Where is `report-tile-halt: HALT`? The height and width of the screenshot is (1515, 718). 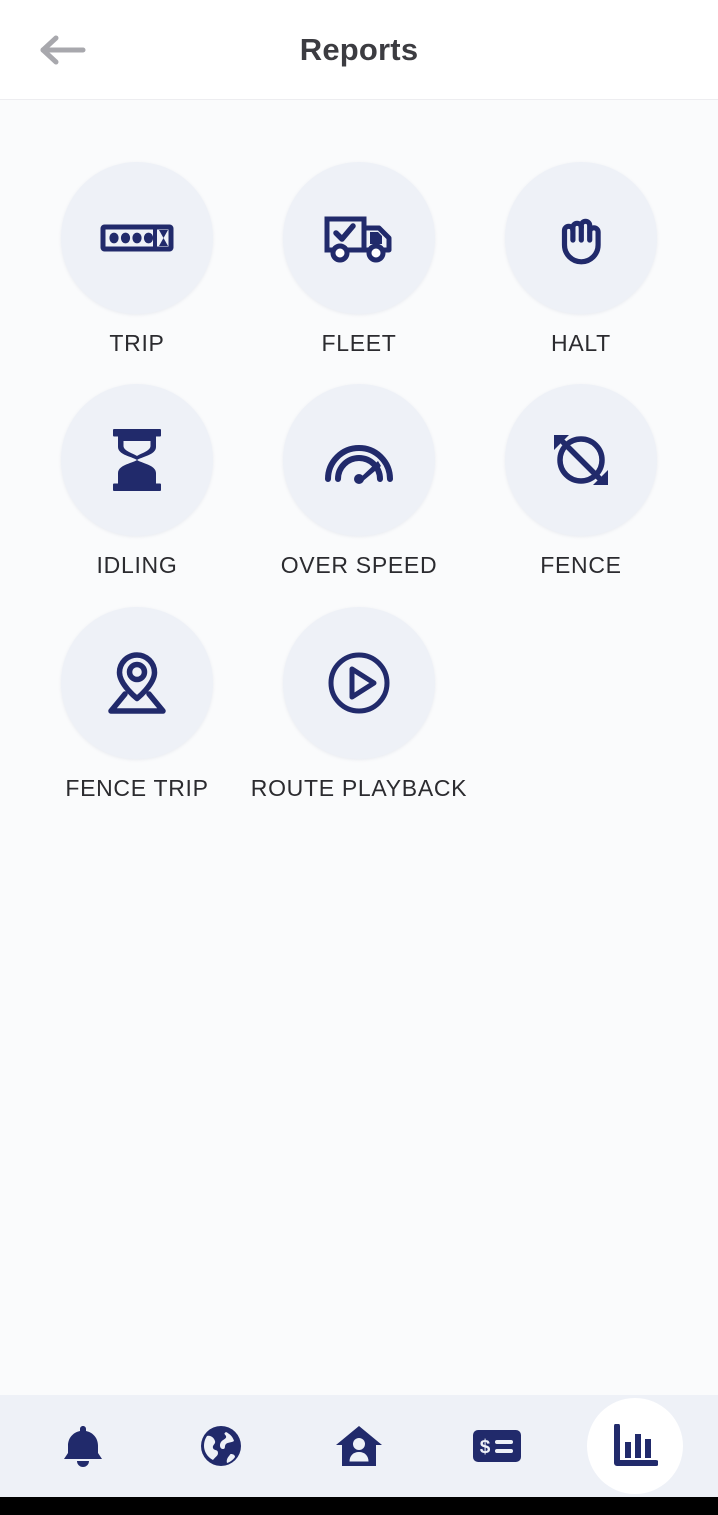 report-tile-halt: HALT is located at coordinates (581, 259).